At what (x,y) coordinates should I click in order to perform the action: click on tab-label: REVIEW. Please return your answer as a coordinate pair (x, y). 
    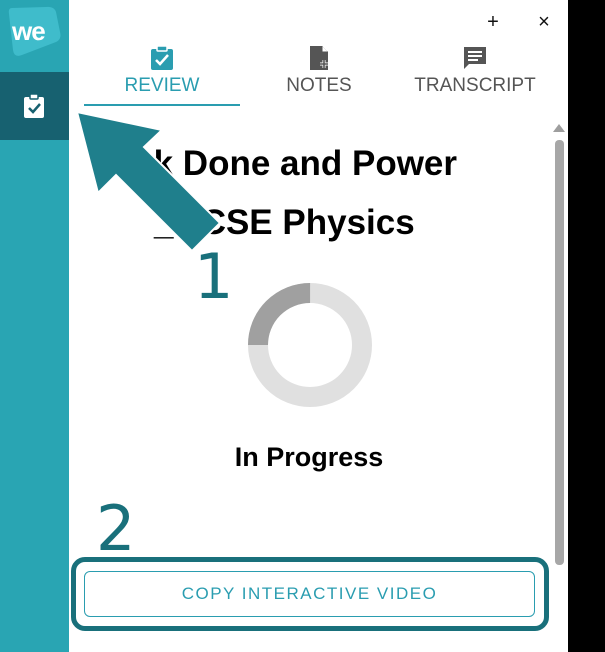
    Looking at the image, I should click on (162, 85).